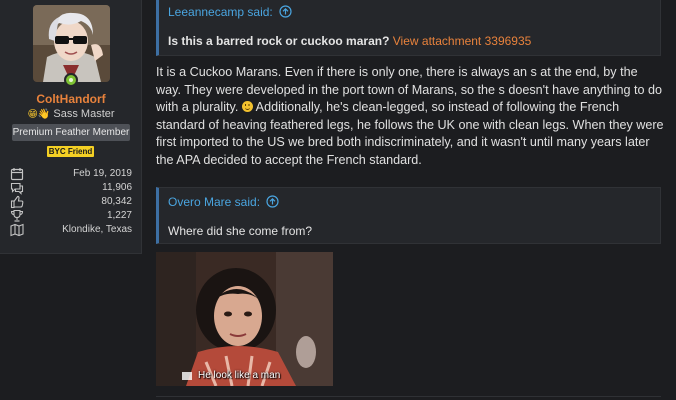  Describe the element at coordinates (71, 216) in the screenshot. I see `stat-points: 1,227` at that location.